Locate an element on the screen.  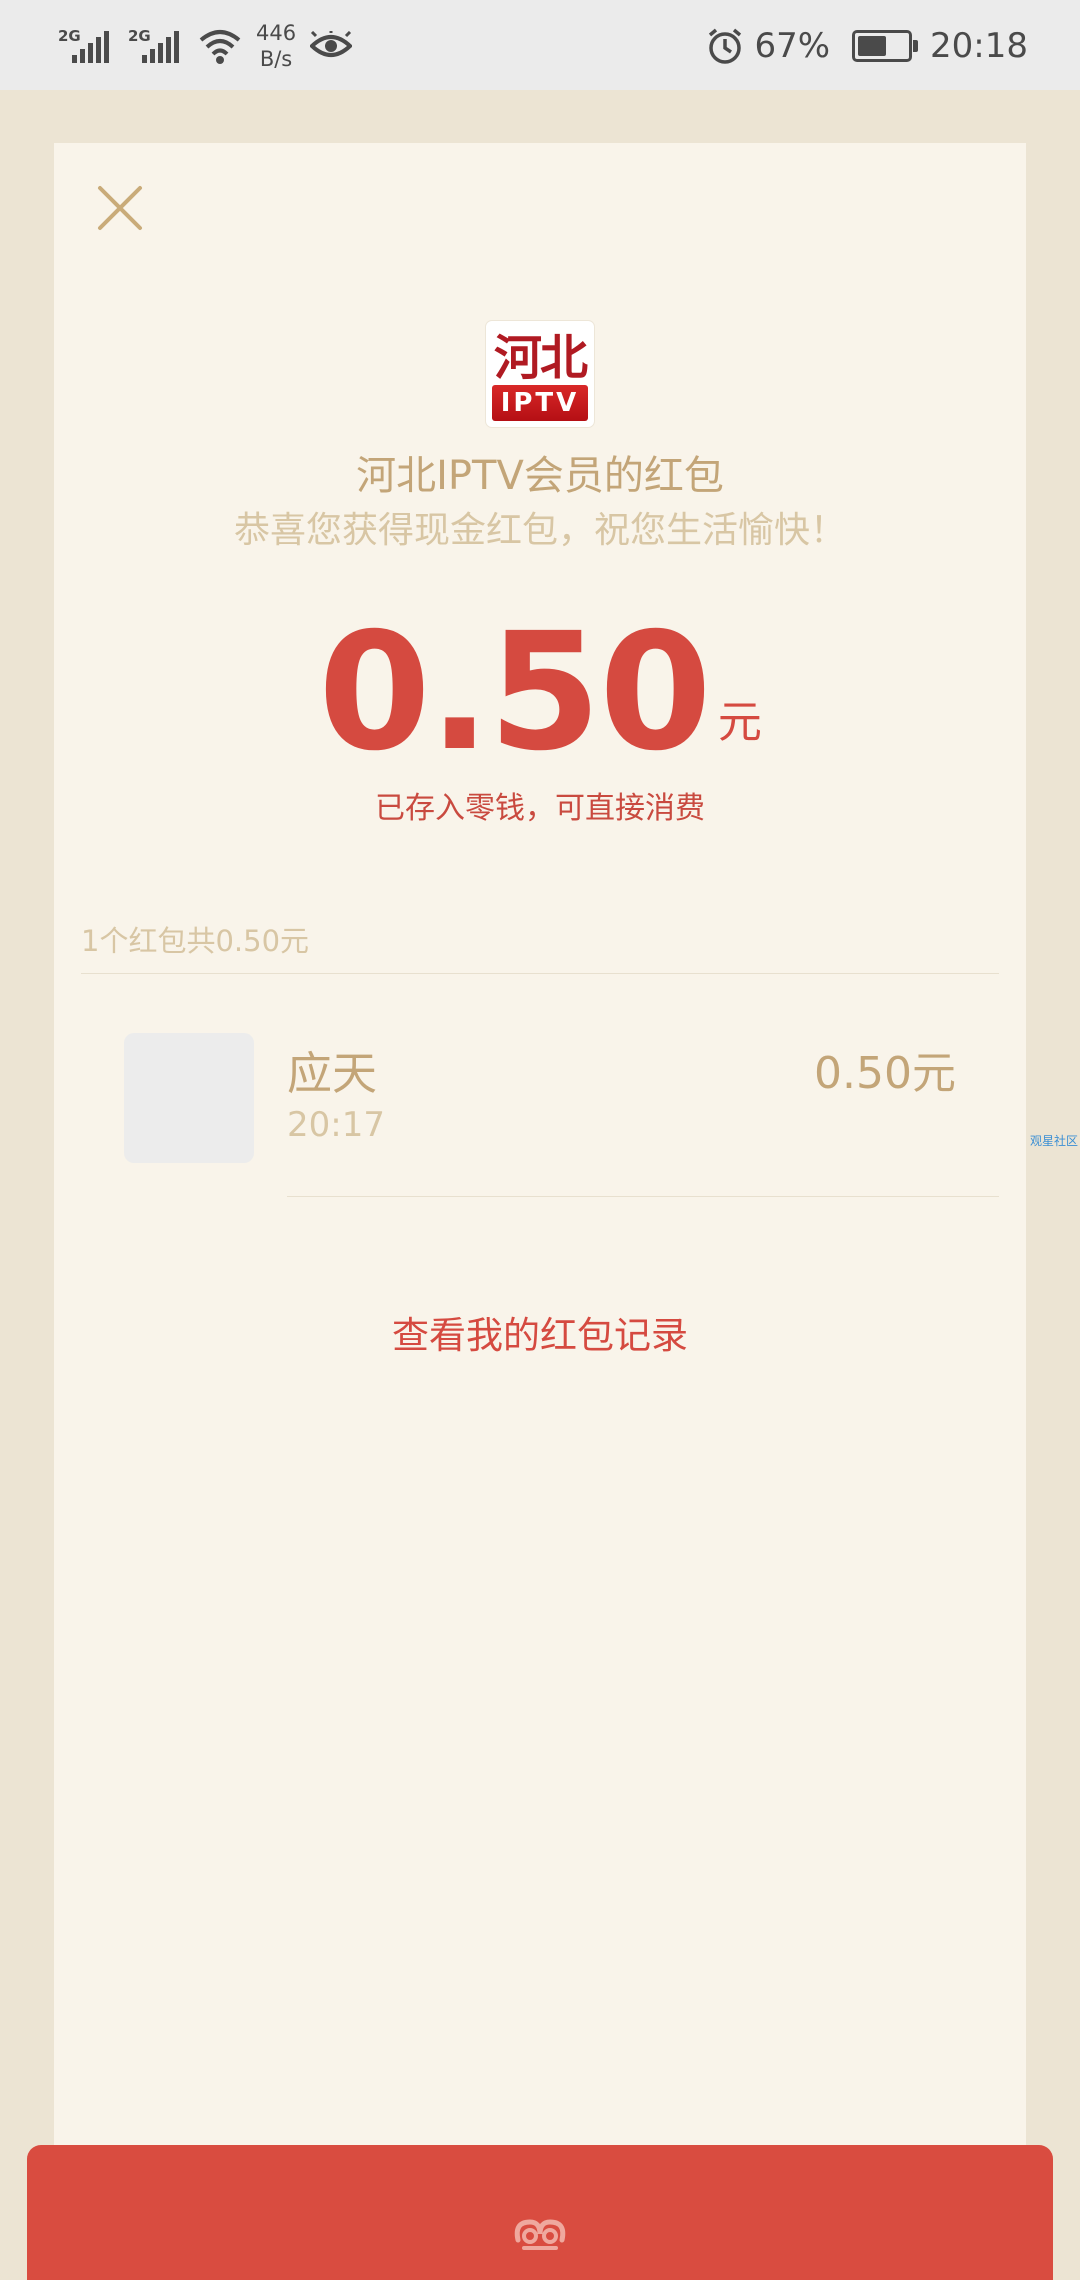
amount-unit: 元 is located at coordinates (739, 722).